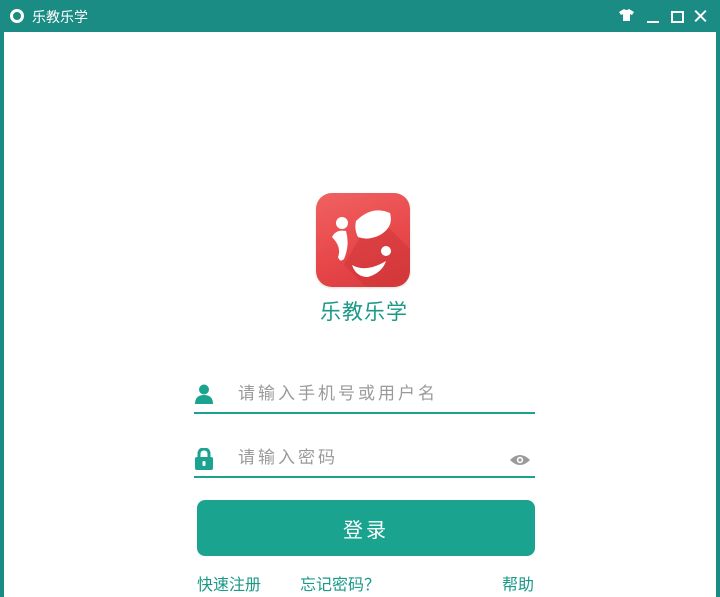  I want to click on skin-button, so click(627, 16).